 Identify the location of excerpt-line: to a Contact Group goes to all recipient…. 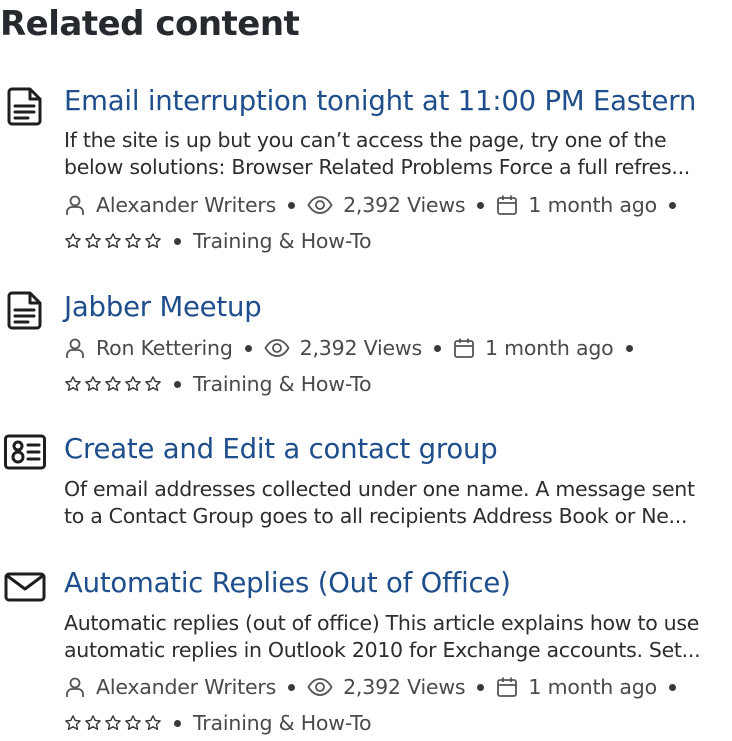
(376, 516).